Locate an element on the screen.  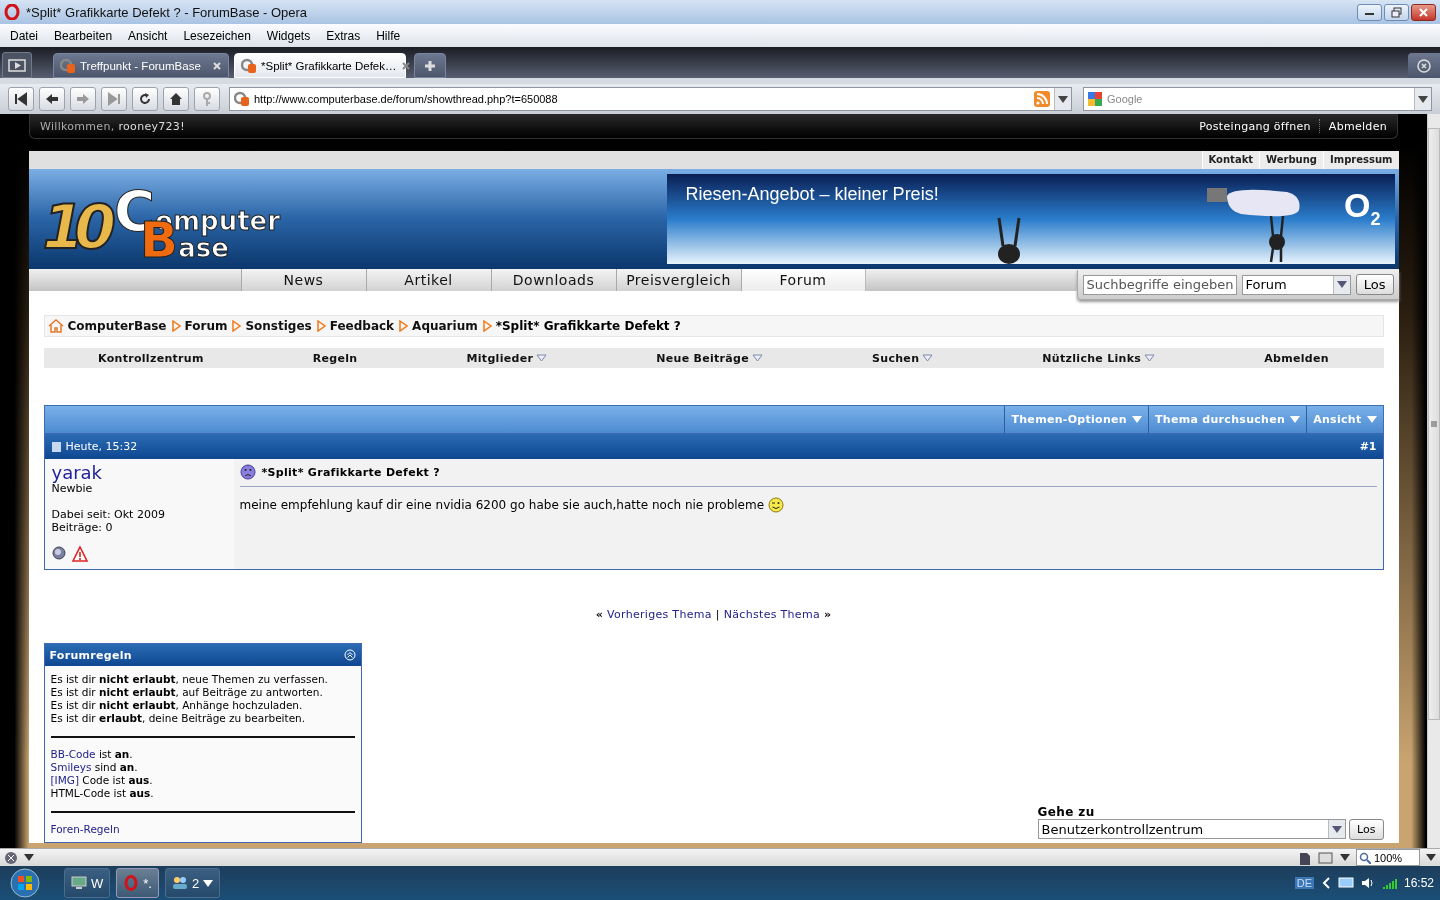
breadcrumb-link: Sonstiges is located at coordinates (278, 326).